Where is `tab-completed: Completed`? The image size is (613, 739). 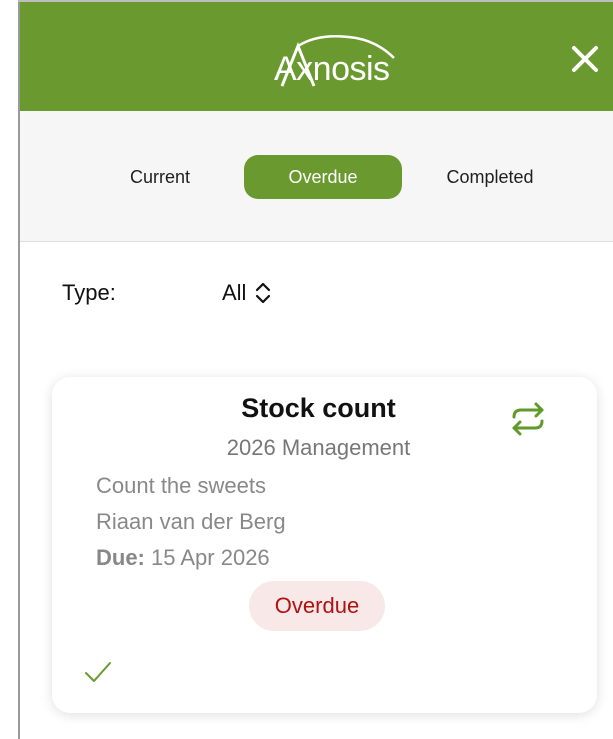
tab-completed: Completed is located at coordinates (490, 177).